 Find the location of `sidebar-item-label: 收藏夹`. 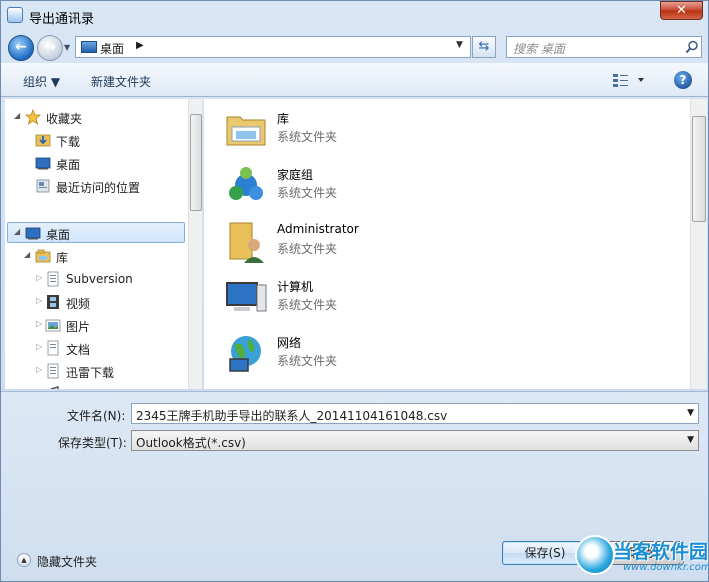

sidebar-item-label: 收藏夹 is located at coordinates (64, 119).